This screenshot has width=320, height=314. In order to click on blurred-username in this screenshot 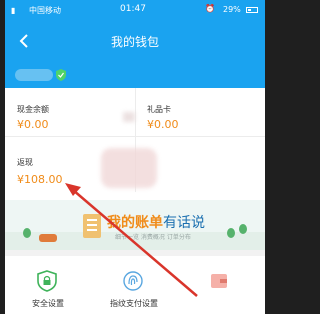, I will do `click(34, 75)`.